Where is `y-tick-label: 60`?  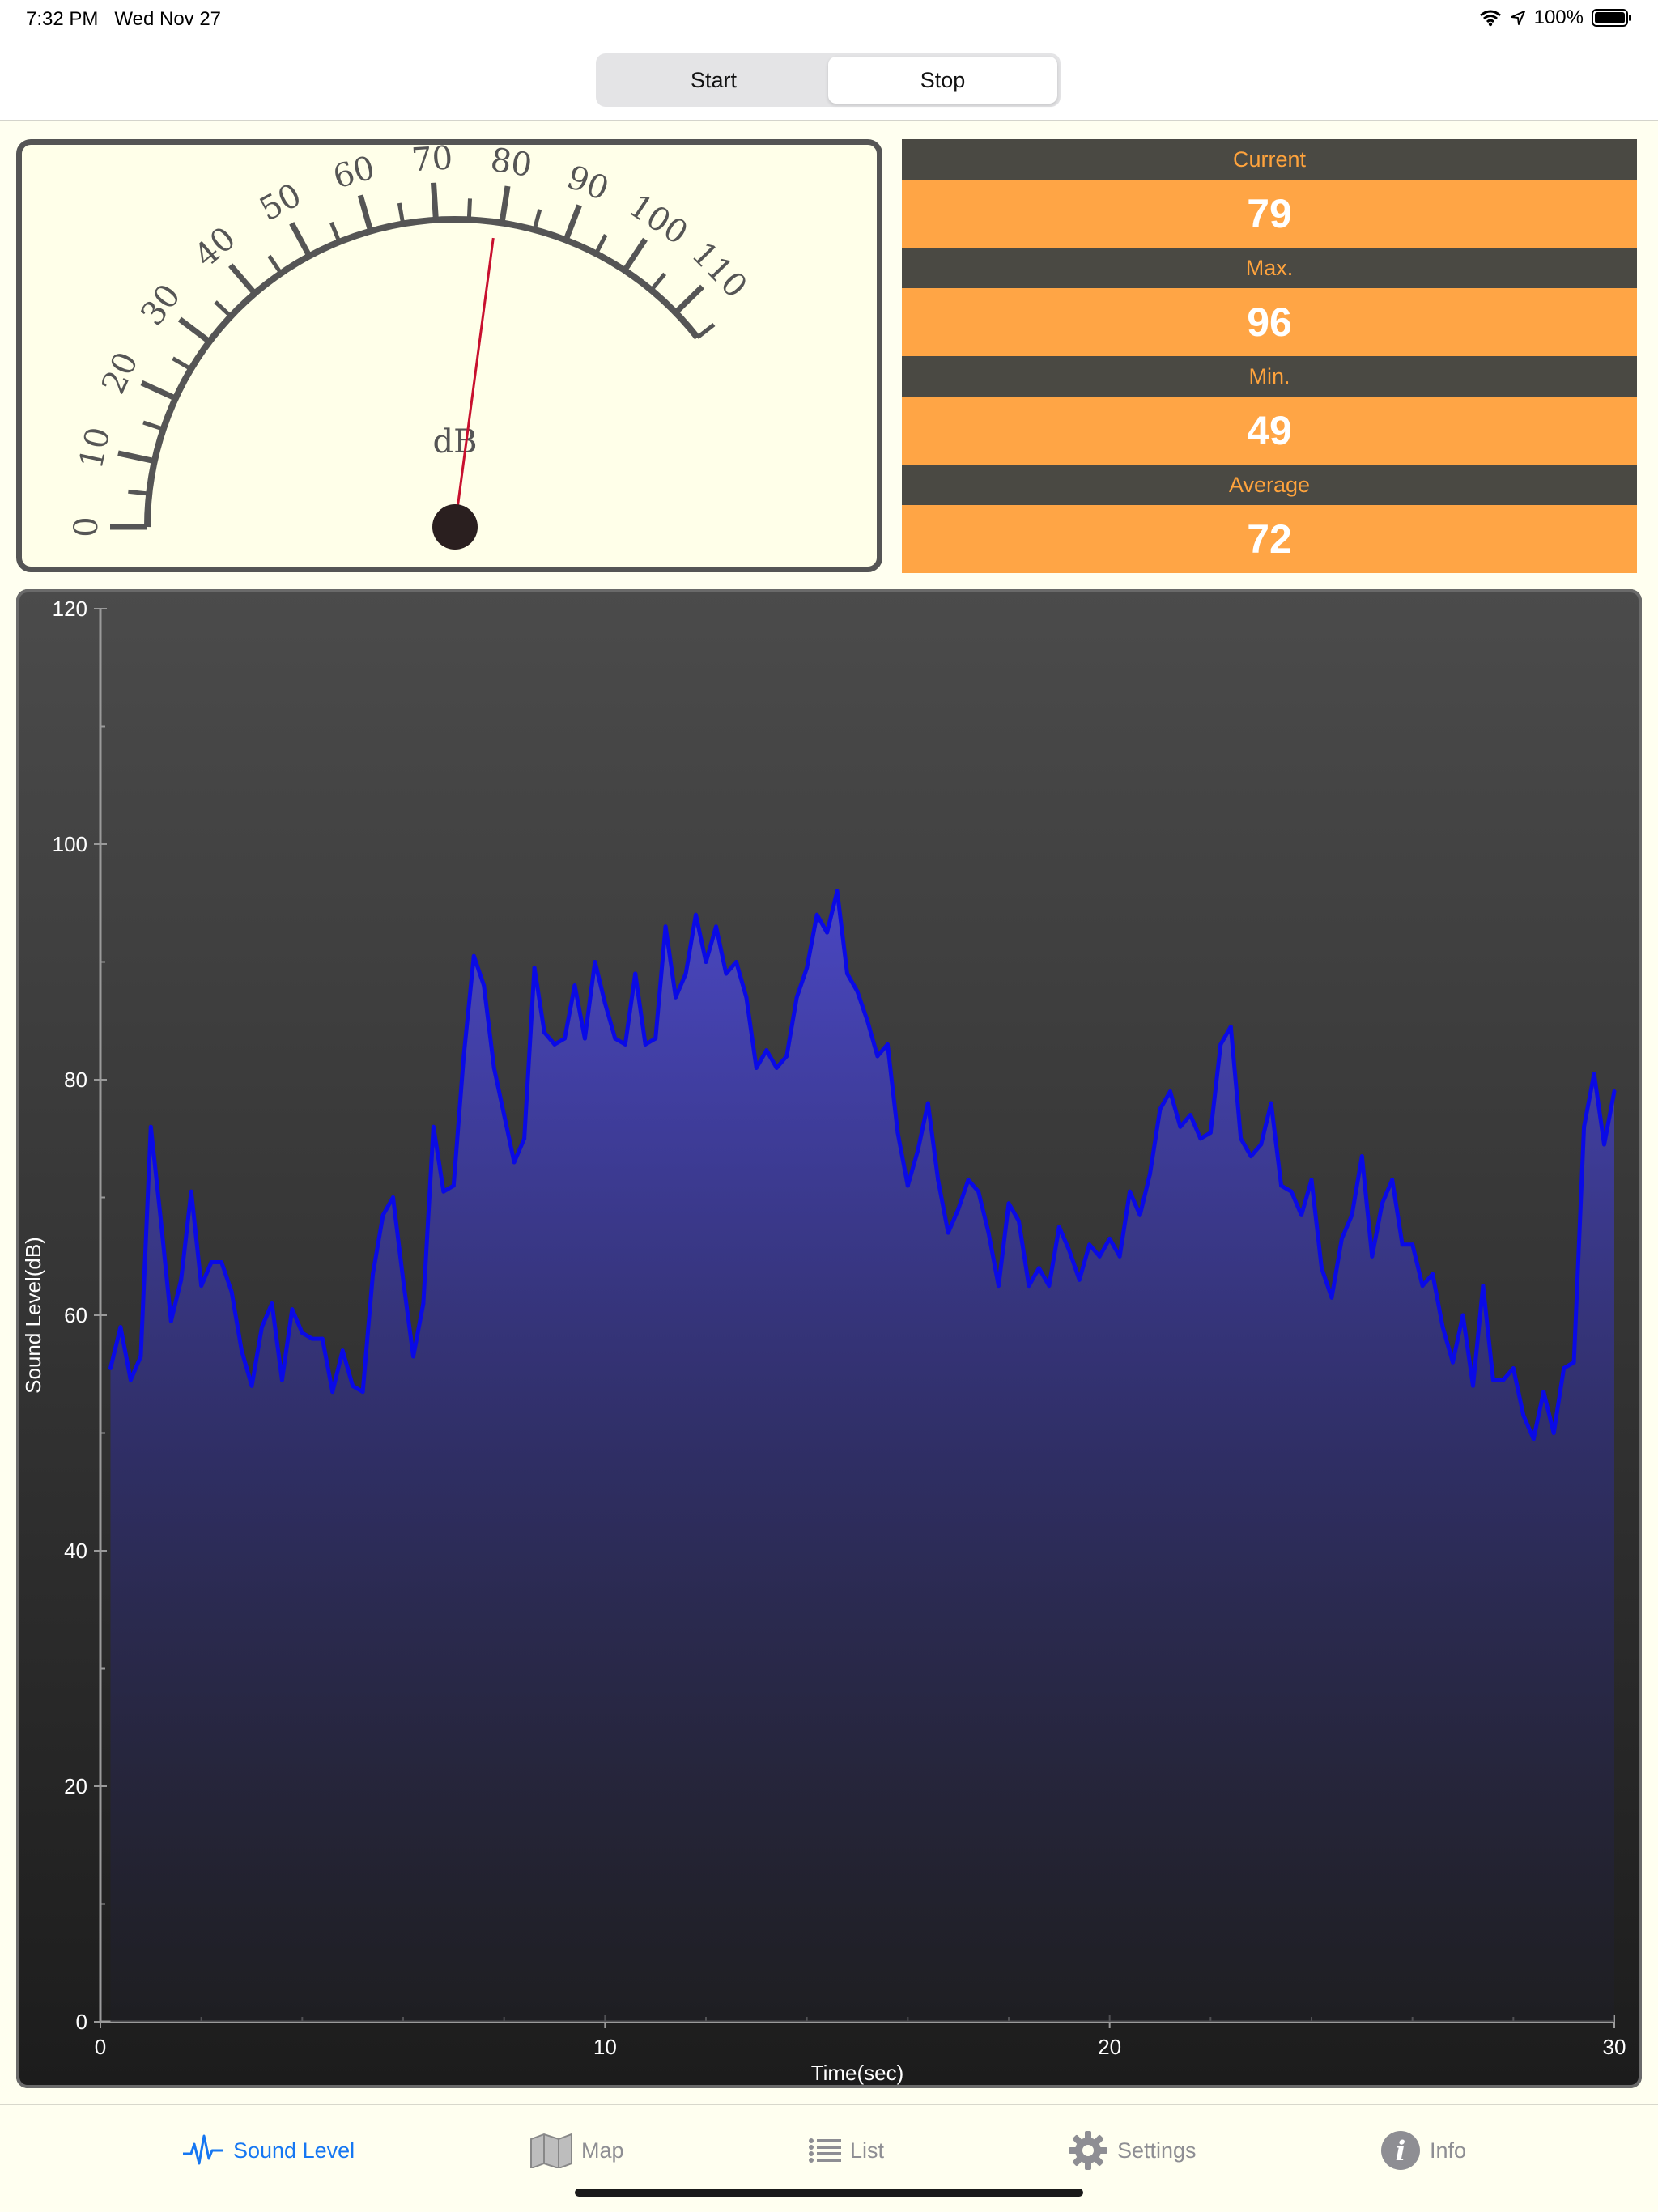
y-tick-label: 60 is located at coordinates (75, 1315).